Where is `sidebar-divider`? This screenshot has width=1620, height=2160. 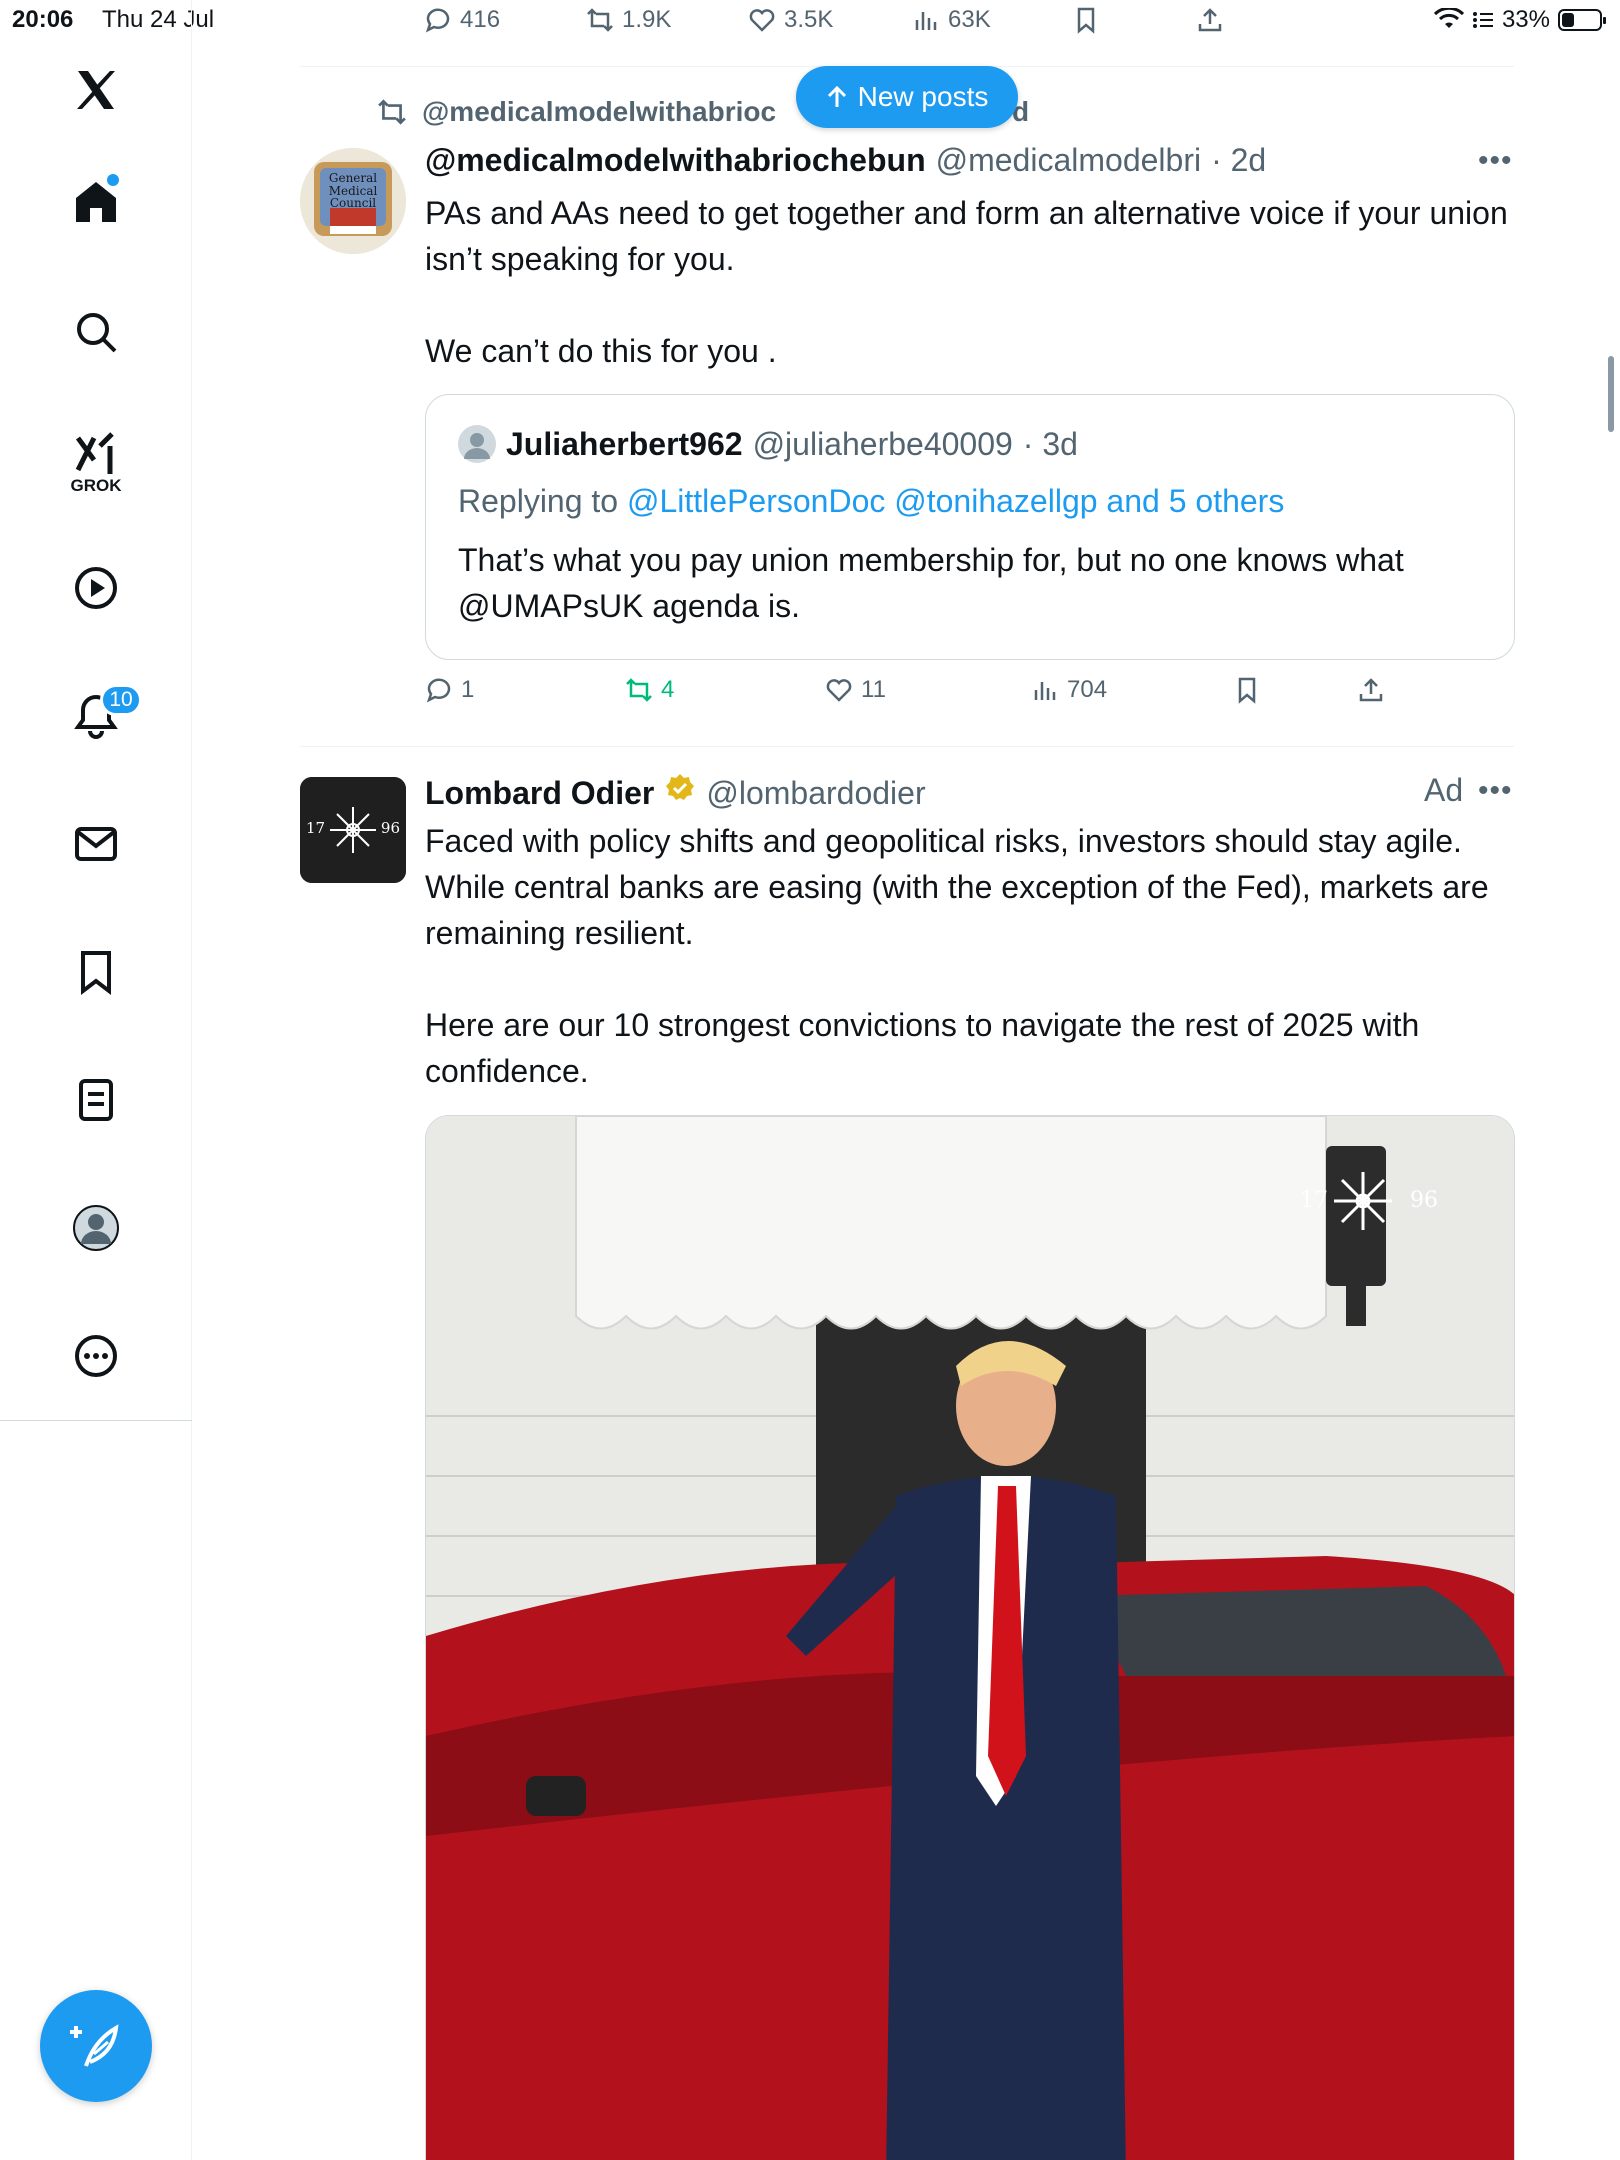
sidebar-divider is located at coordinates (96, 1420).